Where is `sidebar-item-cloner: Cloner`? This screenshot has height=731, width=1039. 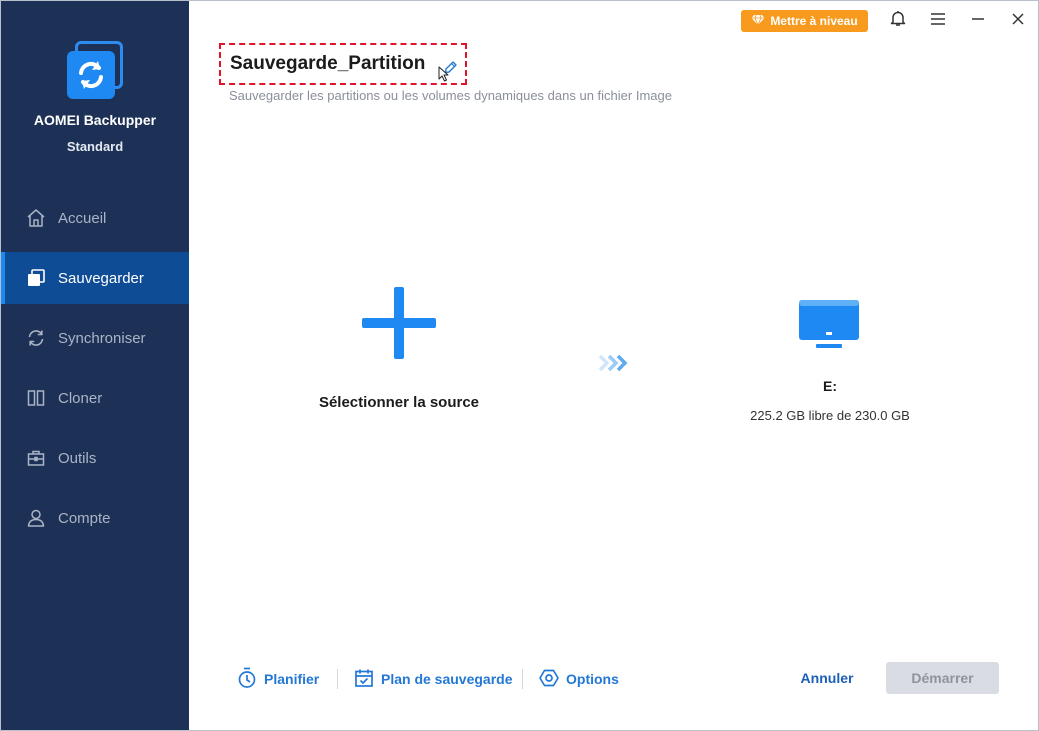 sidebar-item-cloner: Cloner is located at coordinates (95, 398).